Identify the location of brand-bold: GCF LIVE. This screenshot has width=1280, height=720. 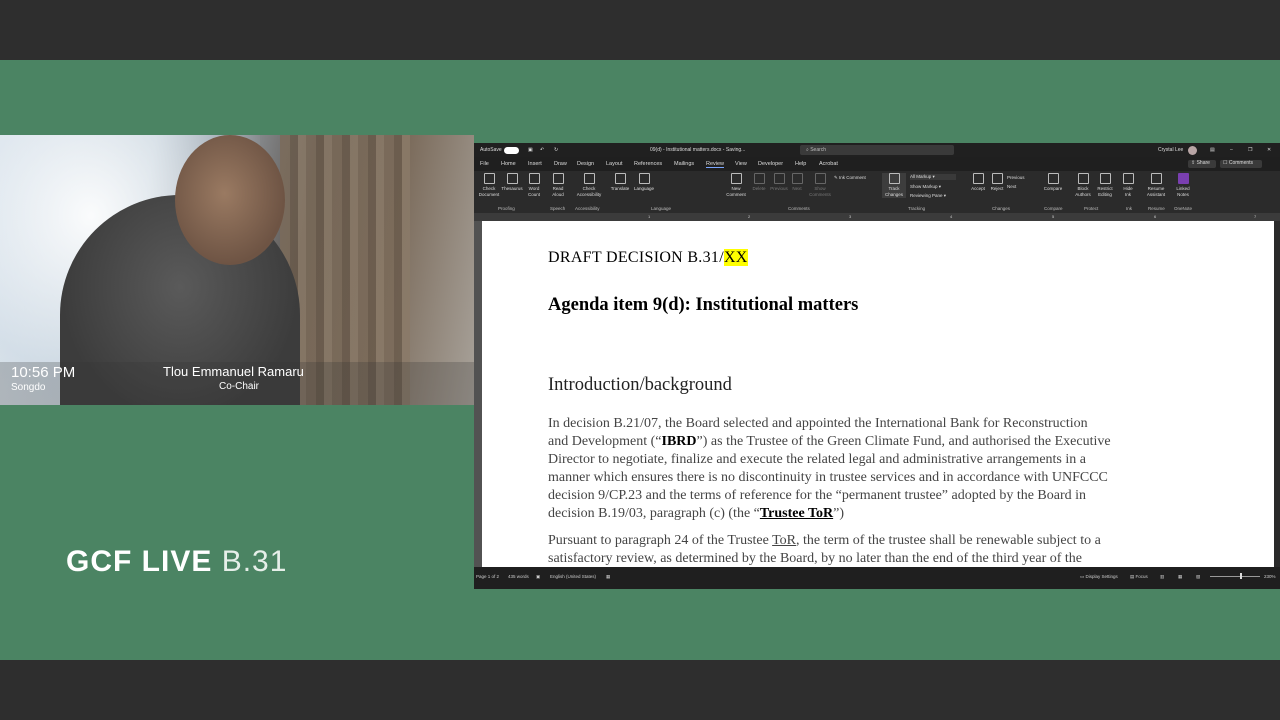
(139, 561).